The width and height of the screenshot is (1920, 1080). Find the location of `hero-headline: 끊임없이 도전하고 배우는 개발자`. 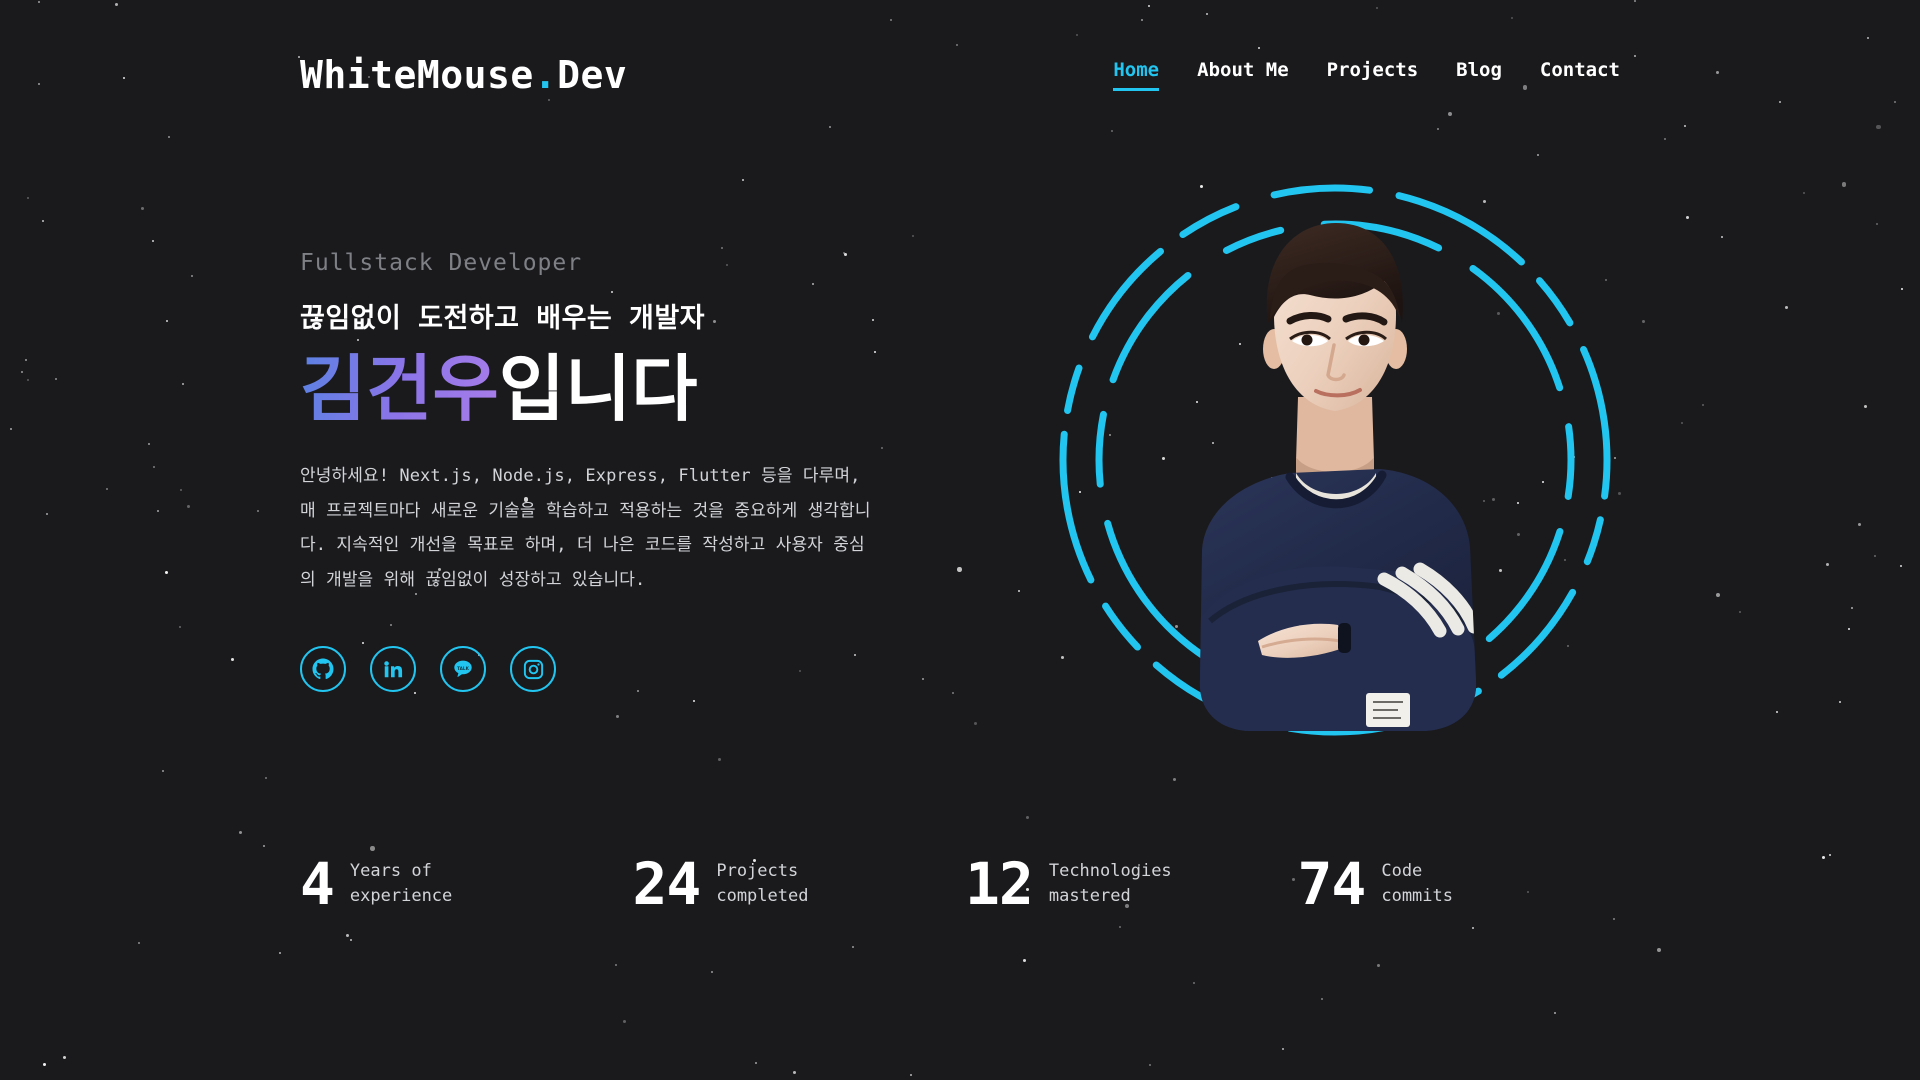

hero-headline: 끊임없이 도전하고 배우는 개발자 is located at coordinates (503, 318).